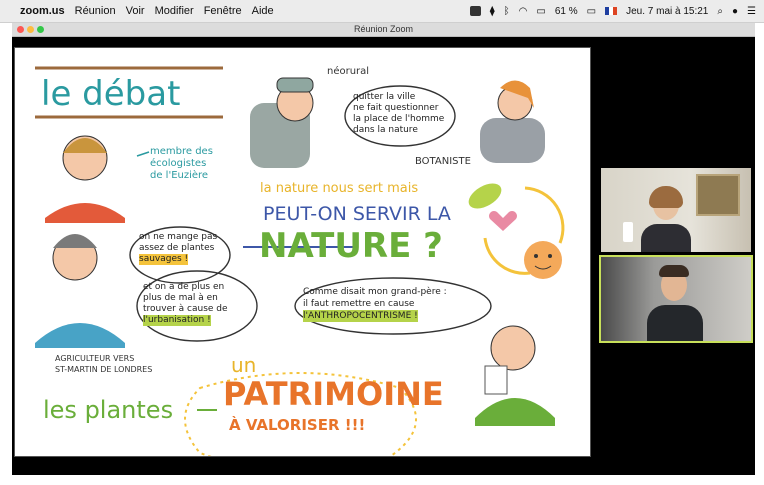 The width and height of the screenshot is (764, 485). I want to click on spotlight-search-icon: ⌕, so click(720, 11).